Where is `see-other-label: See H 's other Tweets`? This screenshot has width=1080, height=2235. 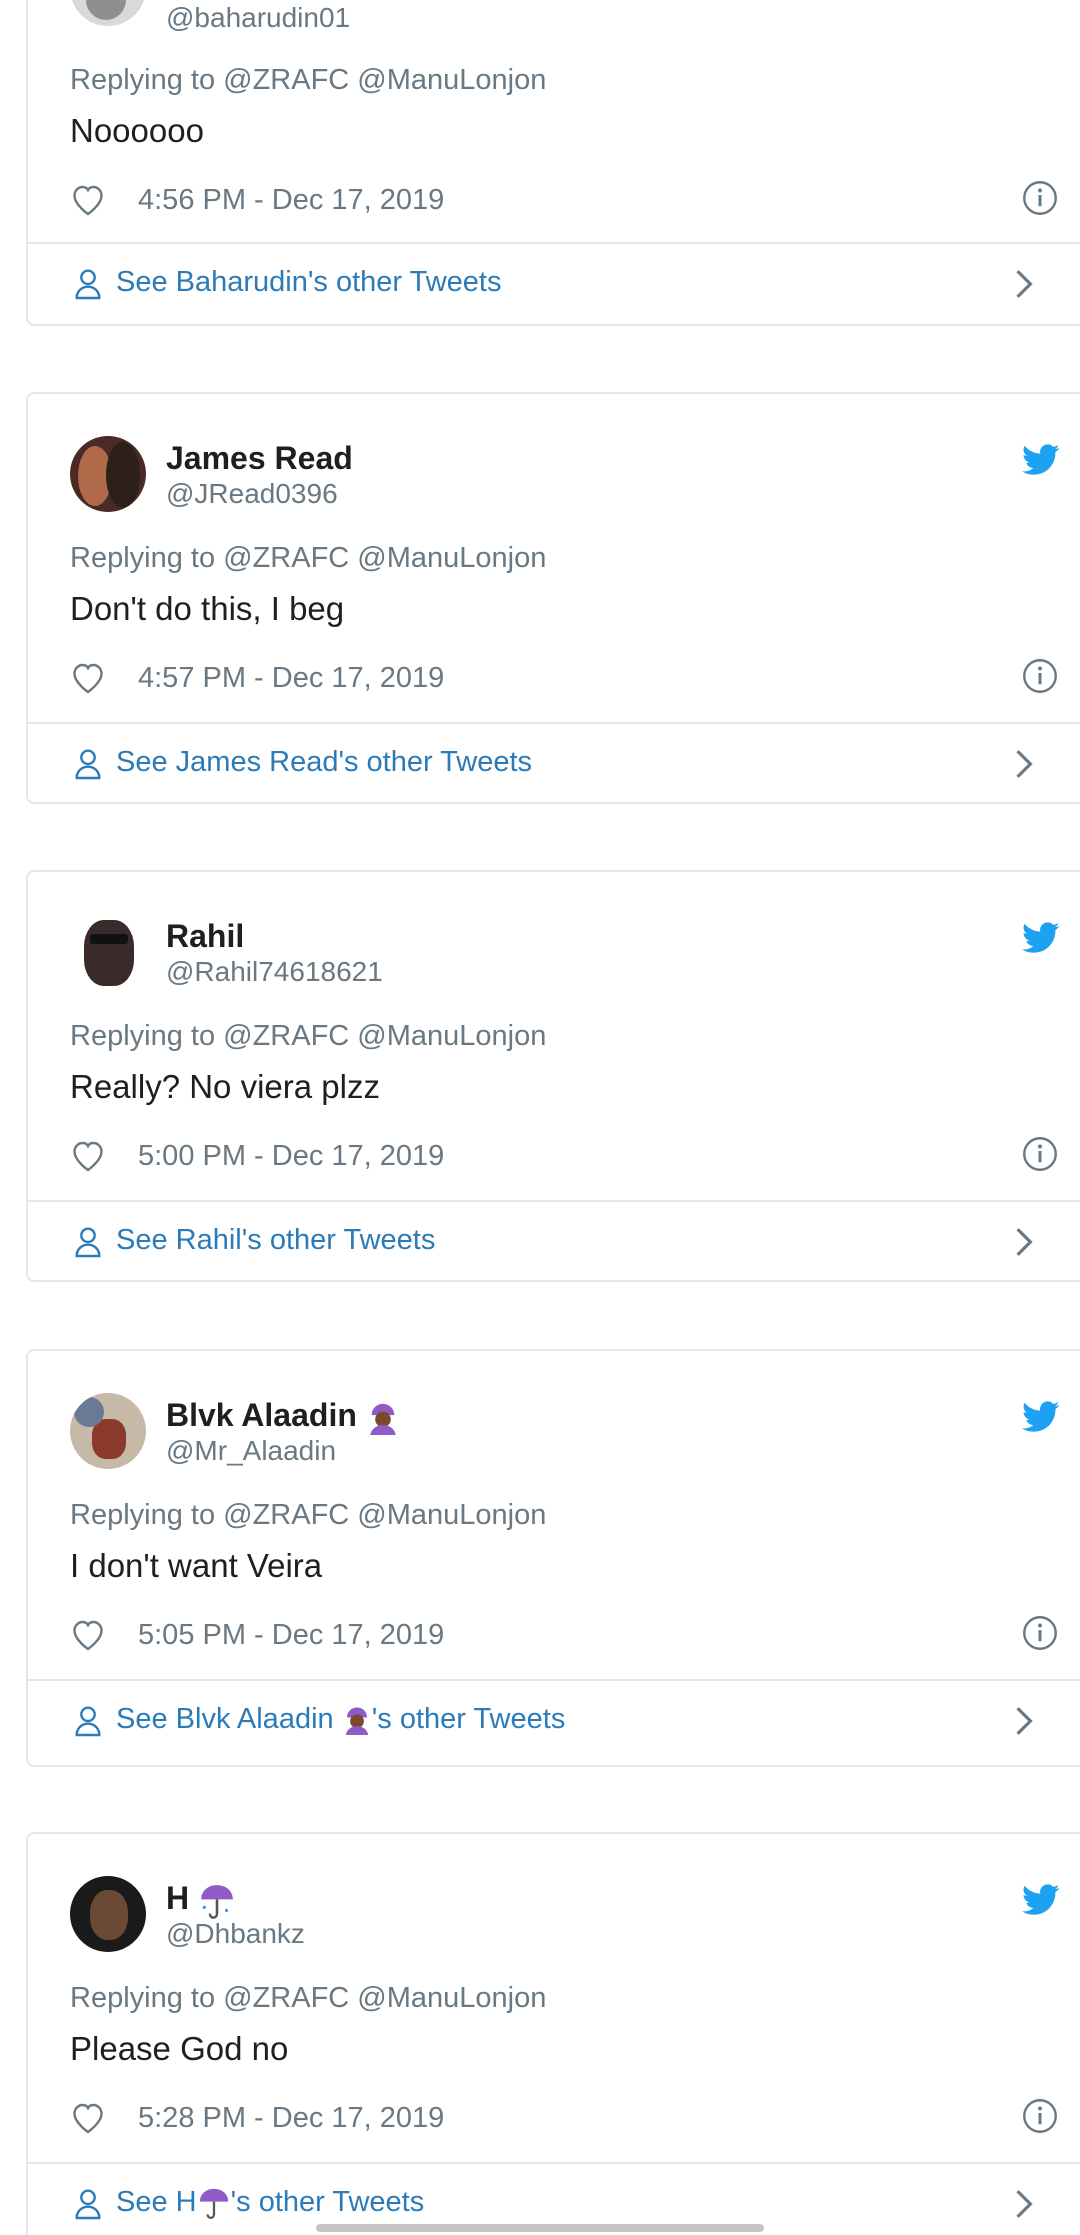
see-other-label: See H 's other Tweets is located at coordinates (270, 2203).